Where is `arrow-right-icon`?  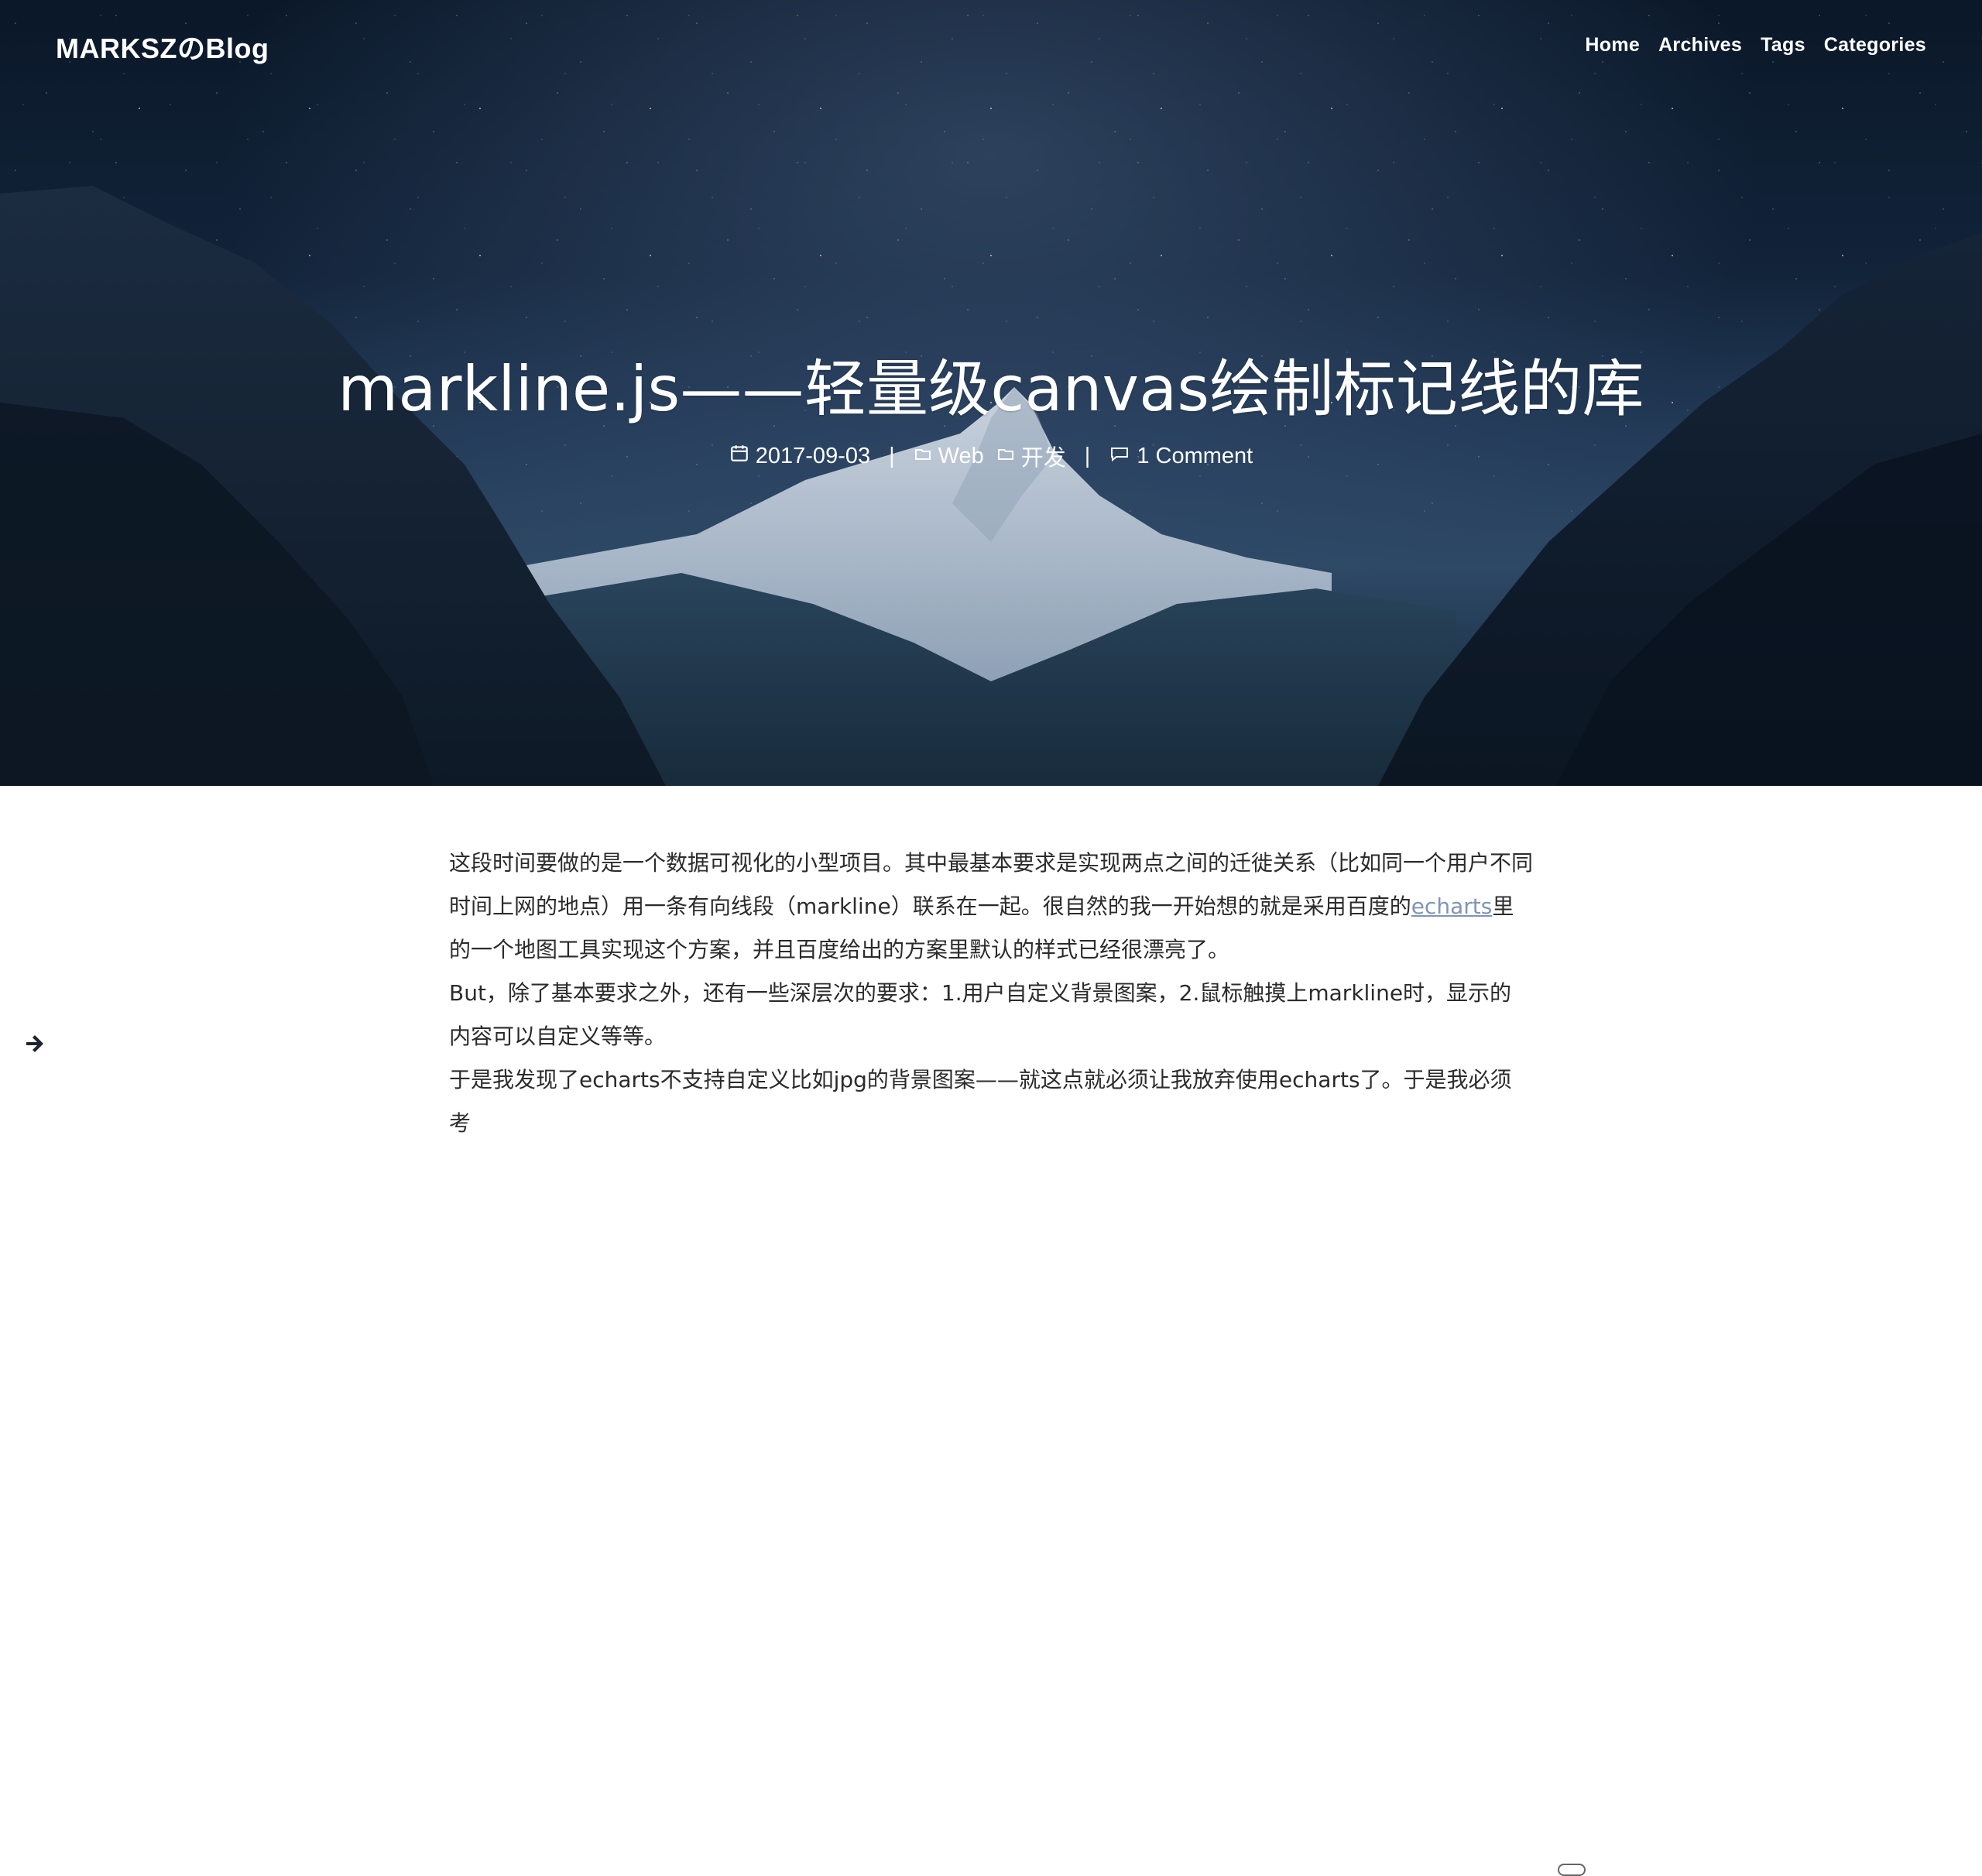
arrow-right-icon is located at coordinates (34, 1043).